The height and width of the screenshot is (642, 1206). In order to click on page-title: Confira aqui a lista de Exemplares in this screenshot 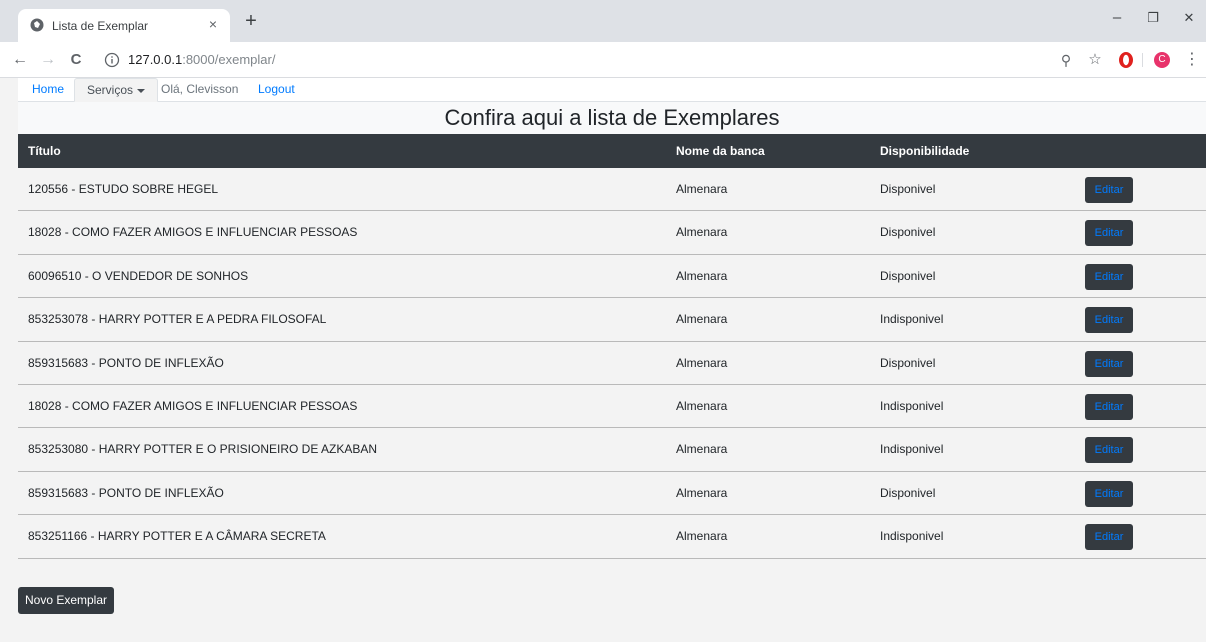, I will do `click(612, 118)`.